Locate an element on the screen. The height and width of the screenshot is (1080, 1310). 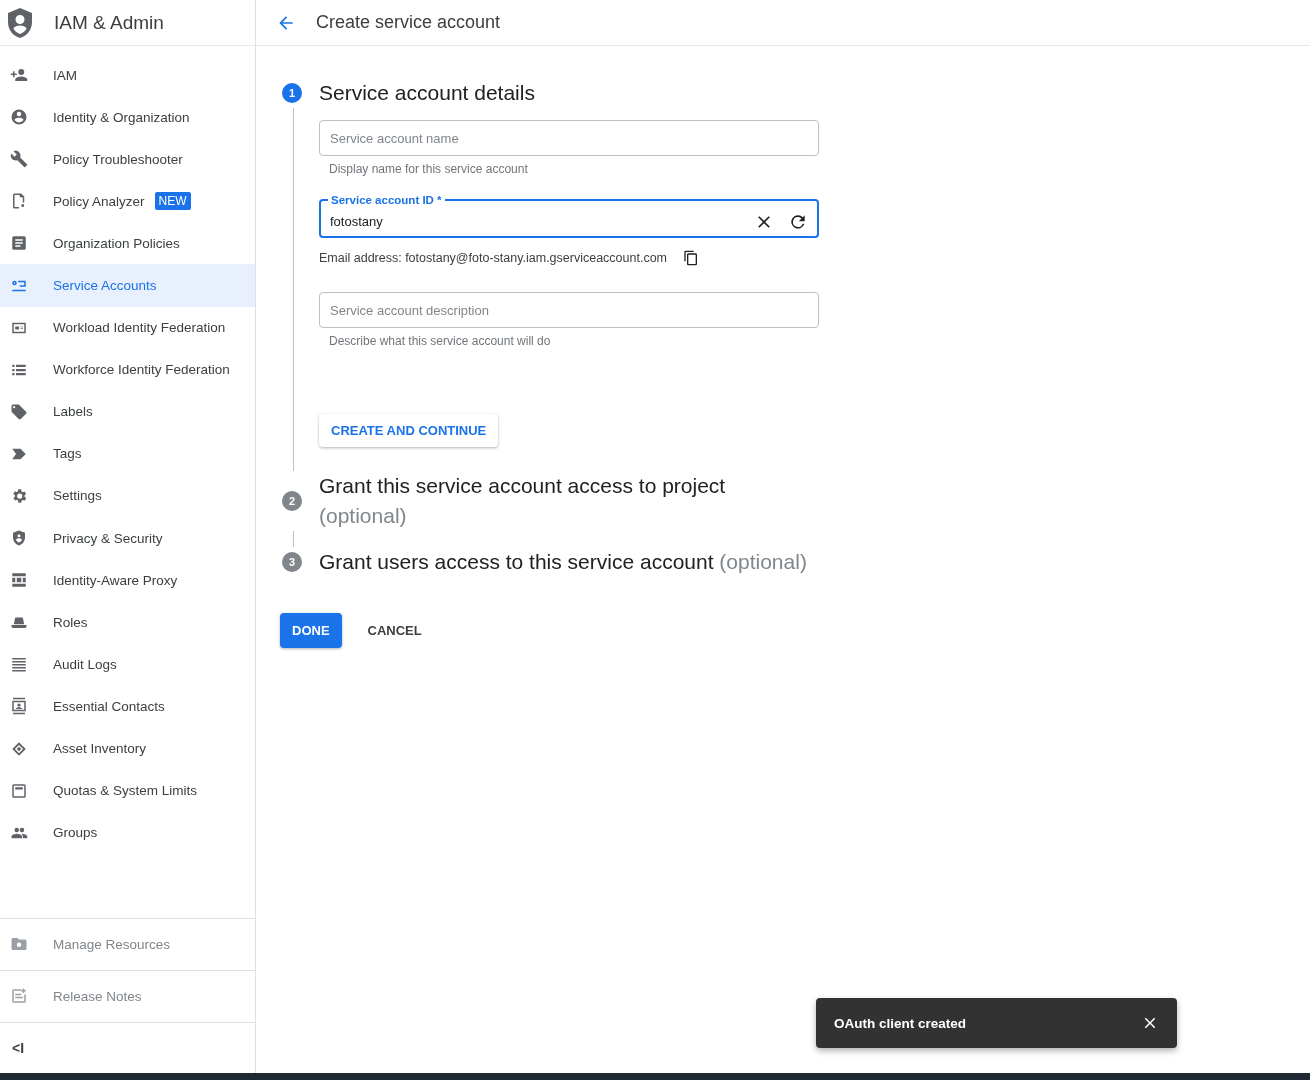
shield-logo-icon is located at coordinates (20, 22).